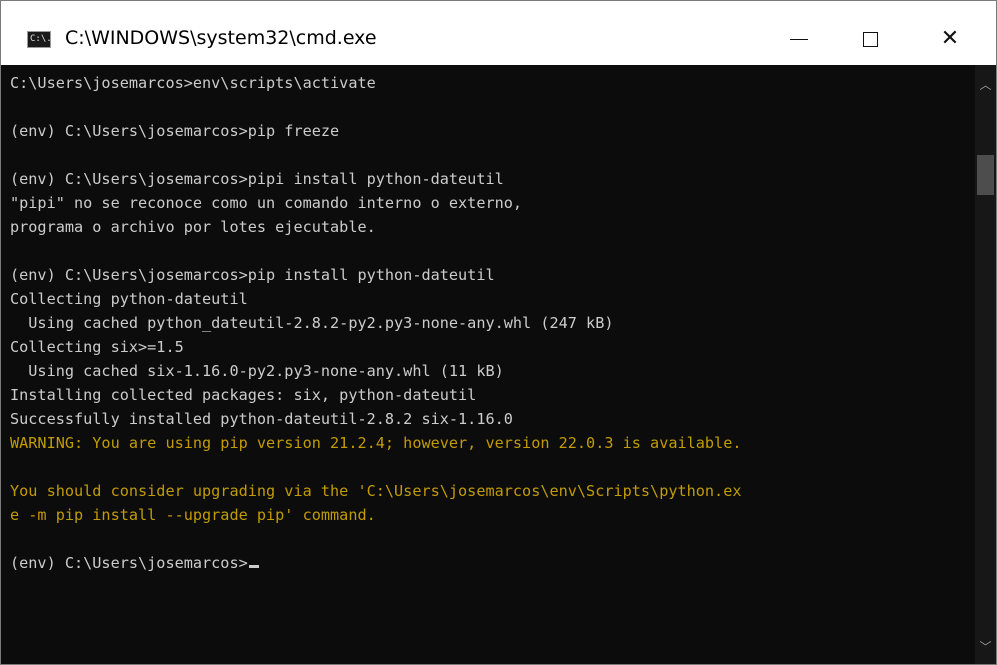  What do you see at coordinates (985, 364) in the screenshot?
I see `vertical-scrollbar: ︿ ﹀` at bounding box center [985, 364].